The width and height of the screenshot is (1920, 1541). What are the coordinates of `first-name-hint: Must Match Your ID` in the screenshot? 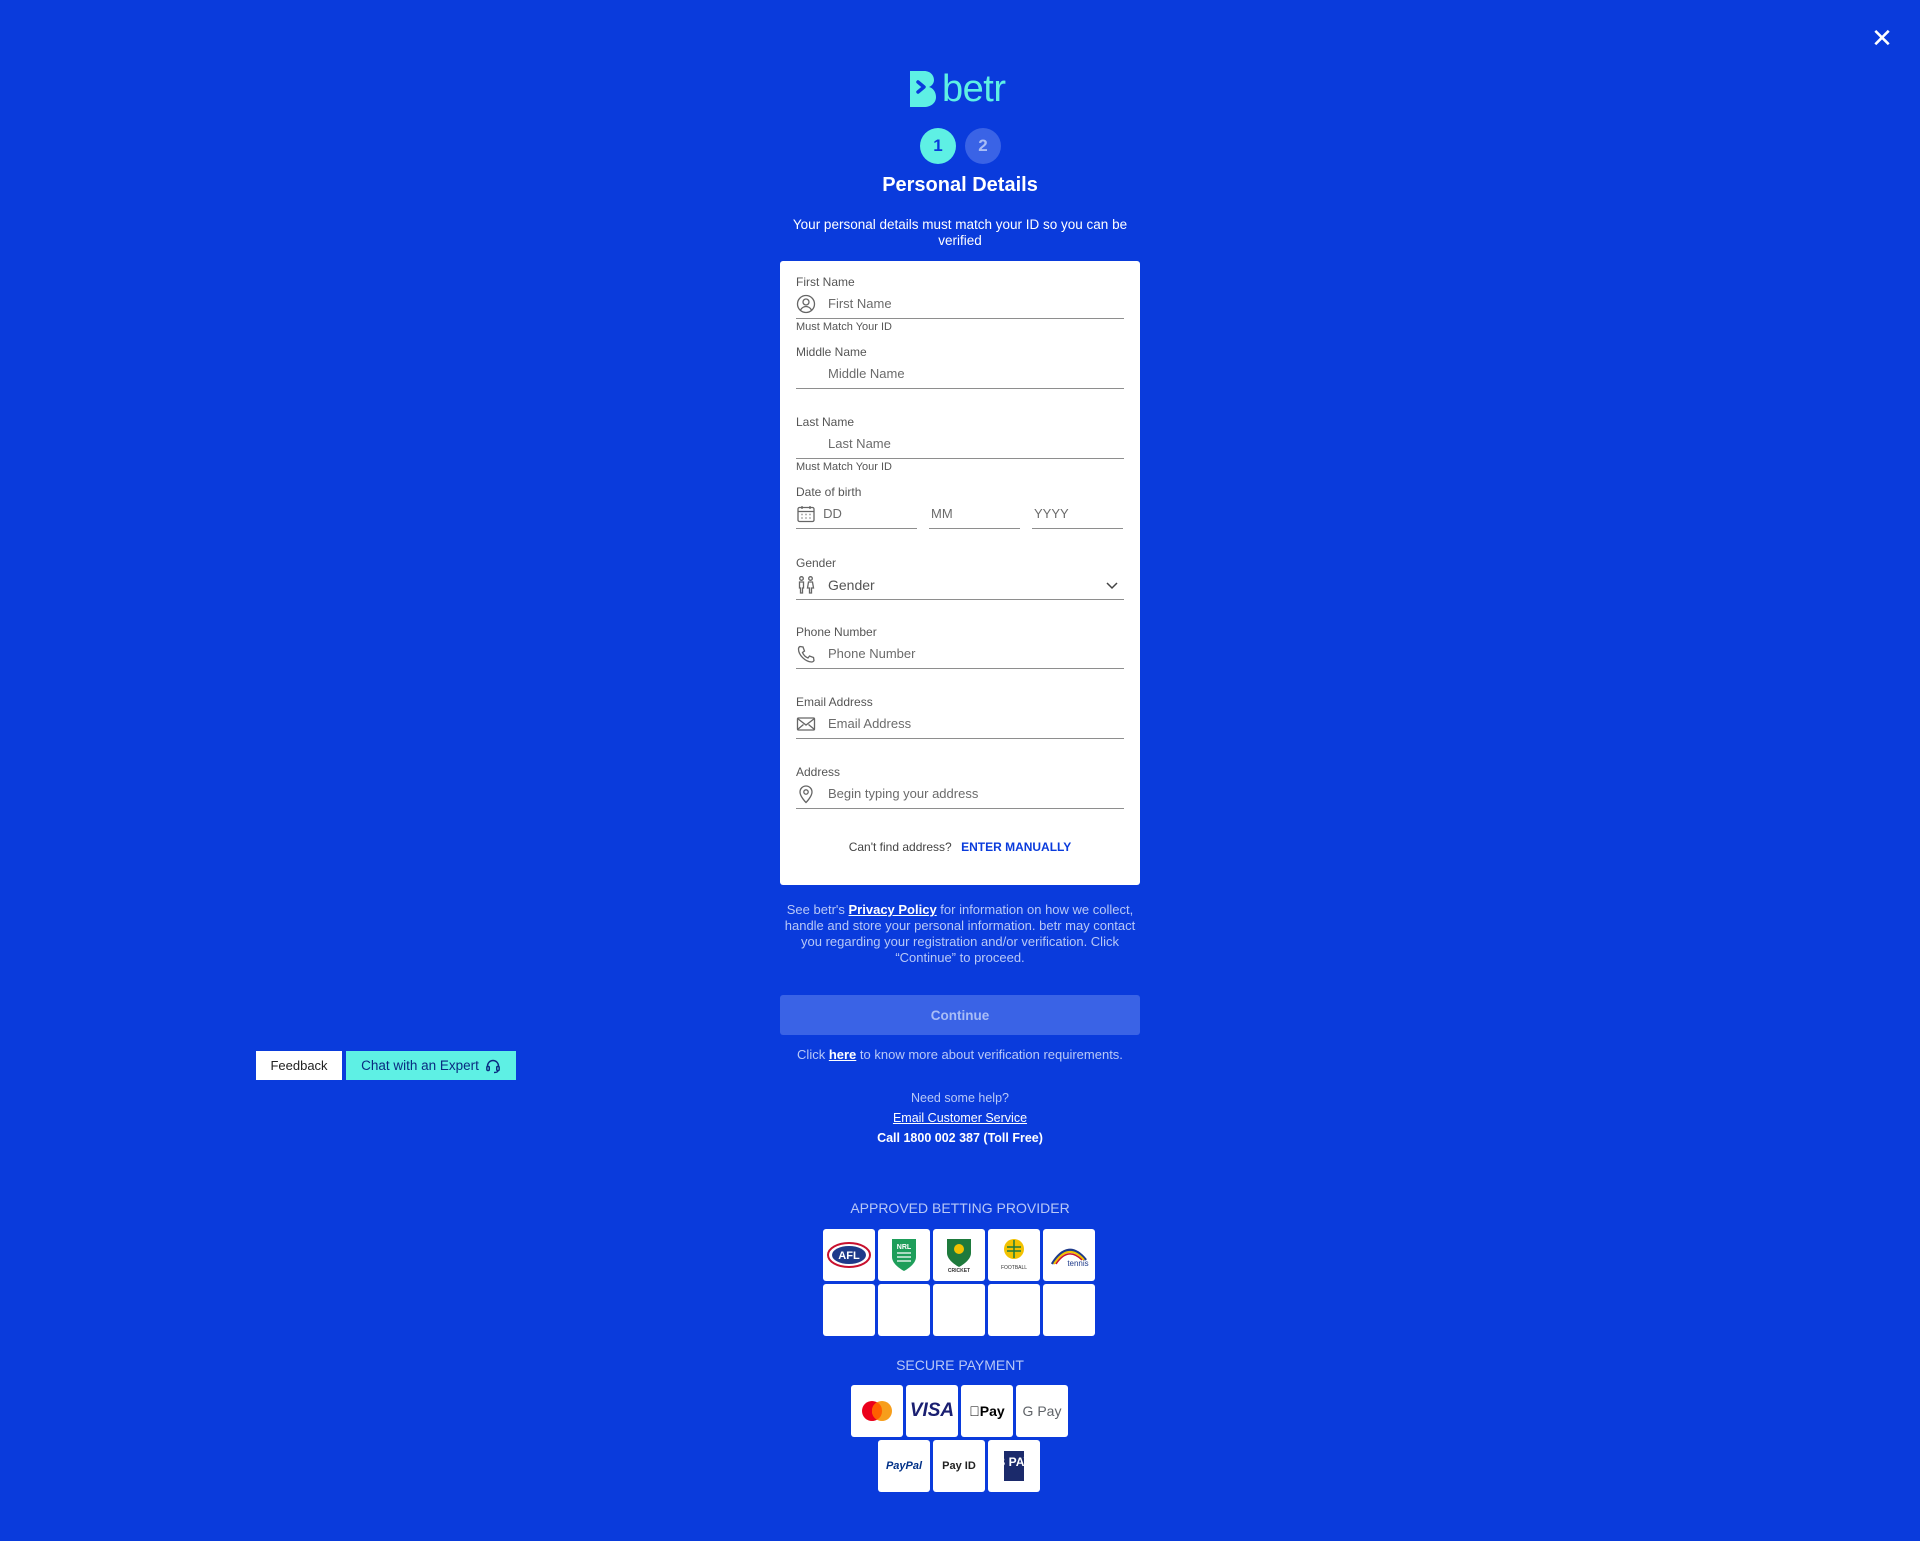 It's located at (844, 327).